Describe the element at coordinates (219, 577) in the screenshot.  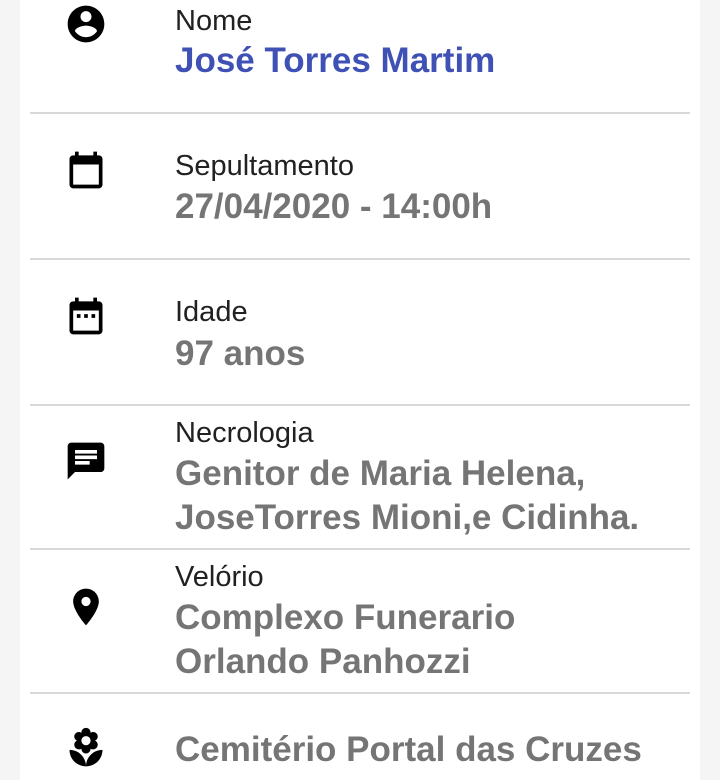
I see `wake-label: Velório` at that location.